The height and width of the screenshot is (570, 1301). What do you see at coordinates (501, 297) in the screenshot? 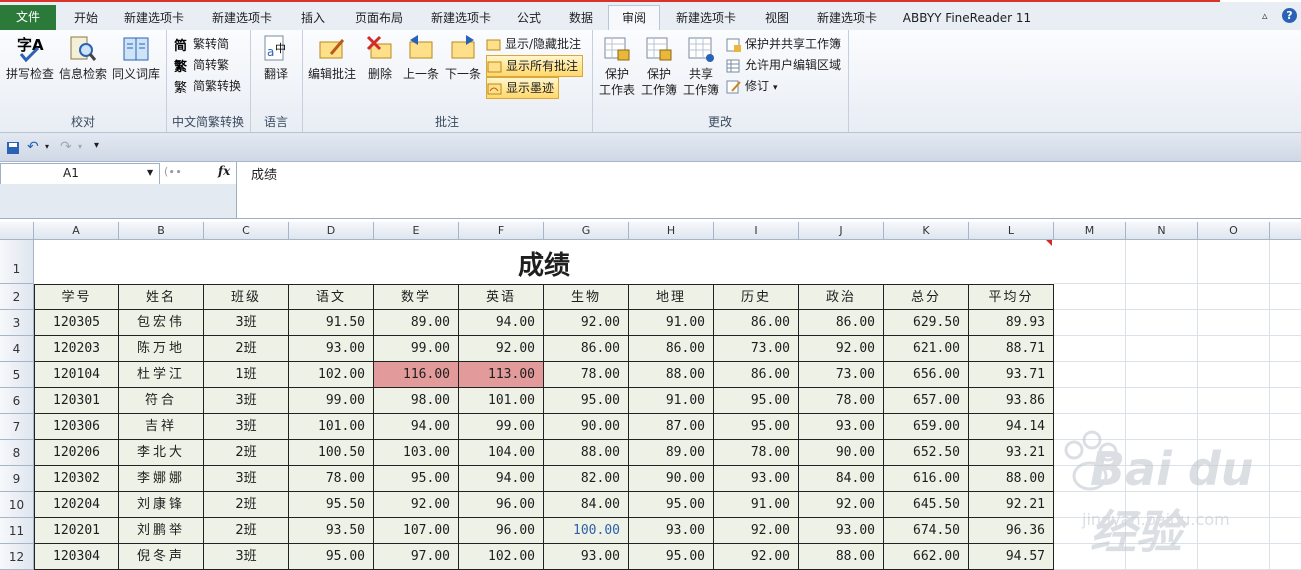
I see `header-cell: 英语` at bounding box center [501, 297].